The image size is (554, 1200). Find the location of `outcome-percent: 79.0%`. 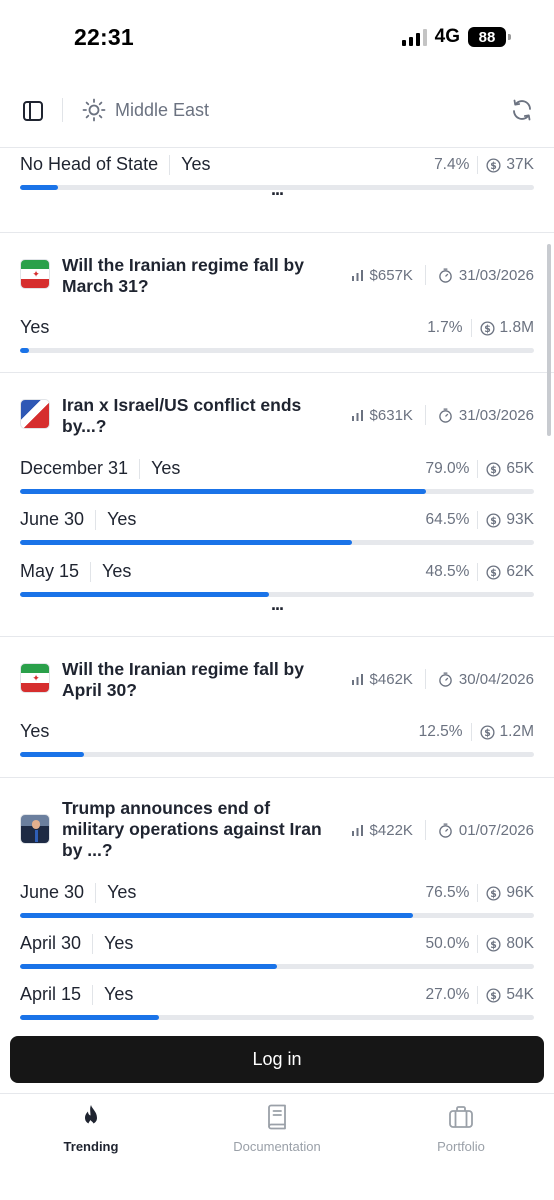

outcome-percent: 79.0% is located at coordinates (447, 468).